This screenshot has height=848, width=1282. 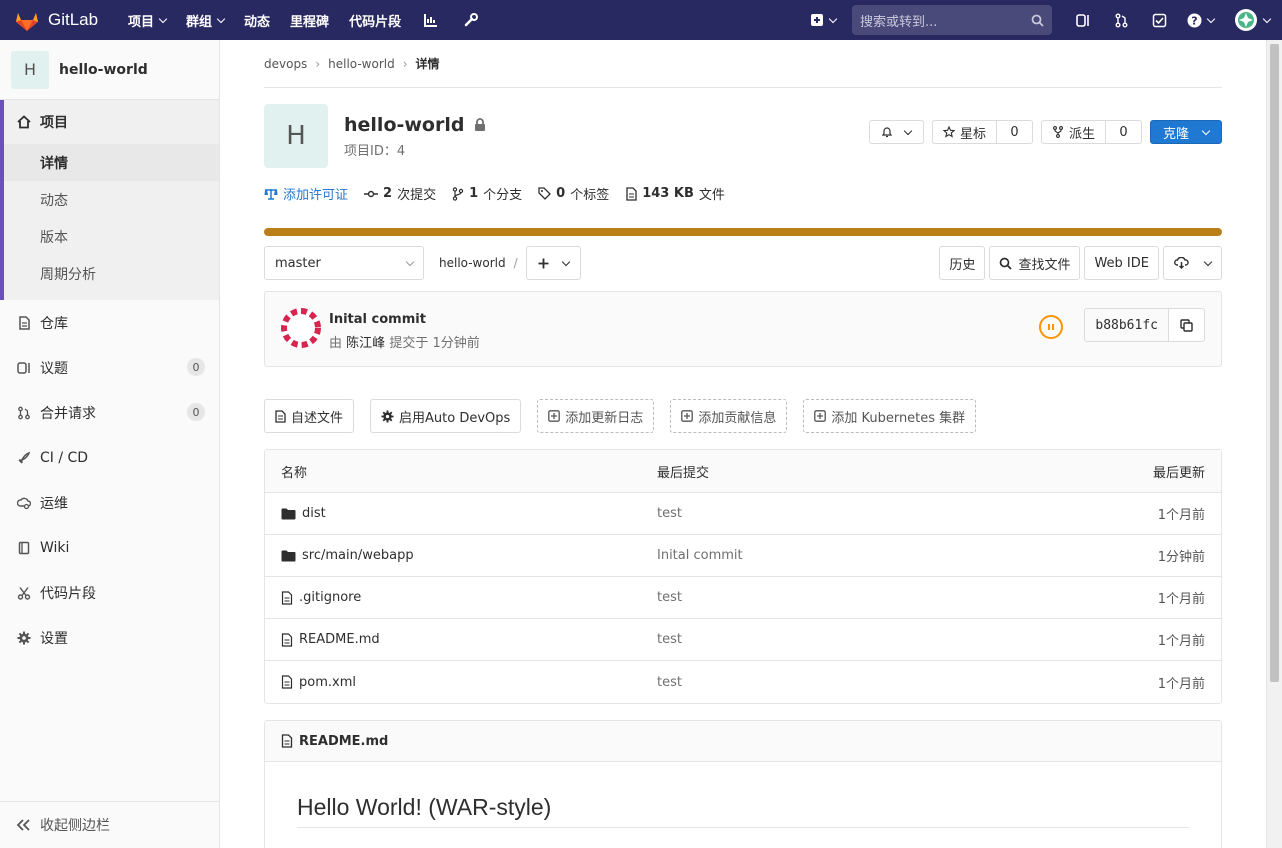 I want to click on file-commit: Inital commit, so click(x=700, y=555).